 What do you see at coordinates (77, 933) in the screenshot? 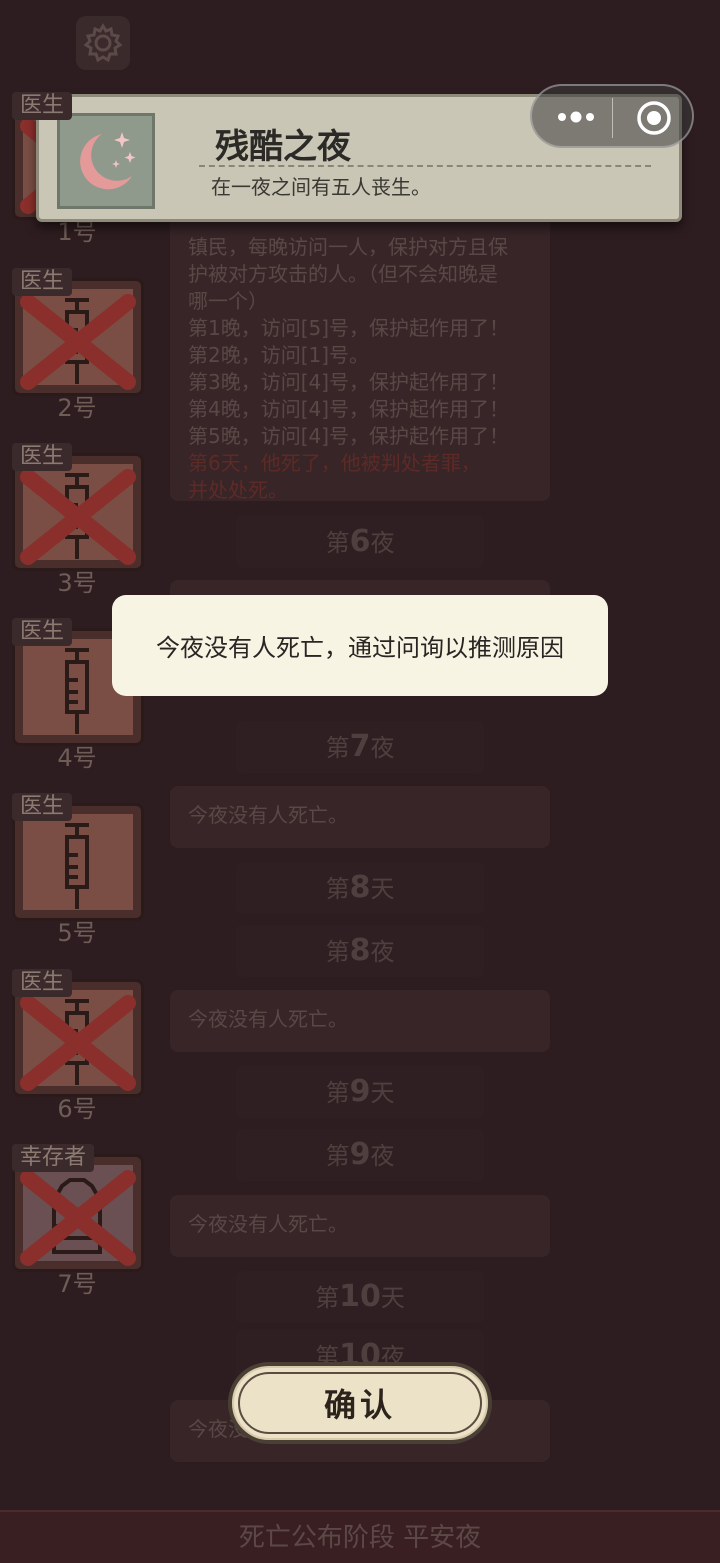
I see `player-number: 5号` at bounding box center [77, 933].